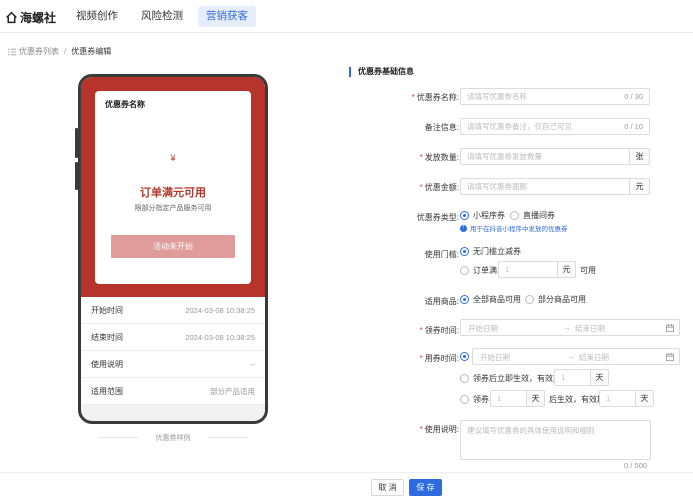 This screenshot has height=500, width=693. I want to click on list-icon, so click(12, 51).